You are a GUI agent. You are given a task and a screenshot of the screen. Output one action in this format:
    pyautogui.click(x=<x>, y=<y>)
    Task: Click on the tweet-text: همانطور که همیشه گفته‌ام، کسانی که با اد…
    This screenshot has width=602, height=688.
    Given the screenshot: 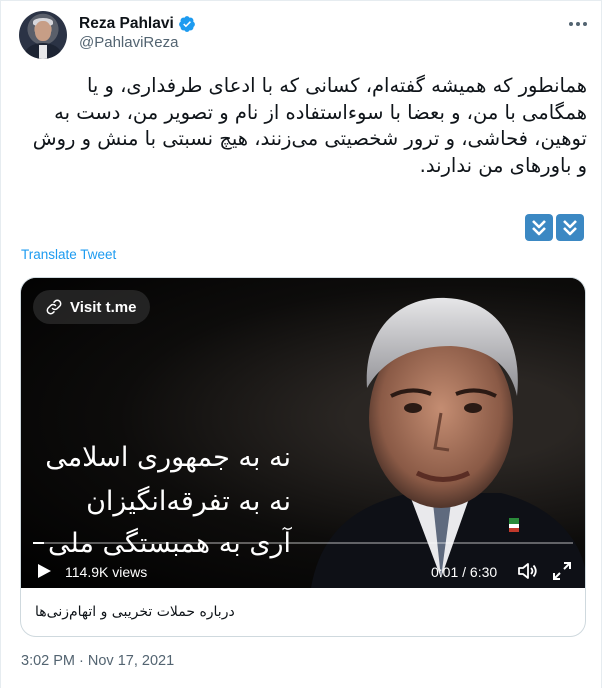 What is the action you would take?
    pyautogui.click(x=309, y=125)
    